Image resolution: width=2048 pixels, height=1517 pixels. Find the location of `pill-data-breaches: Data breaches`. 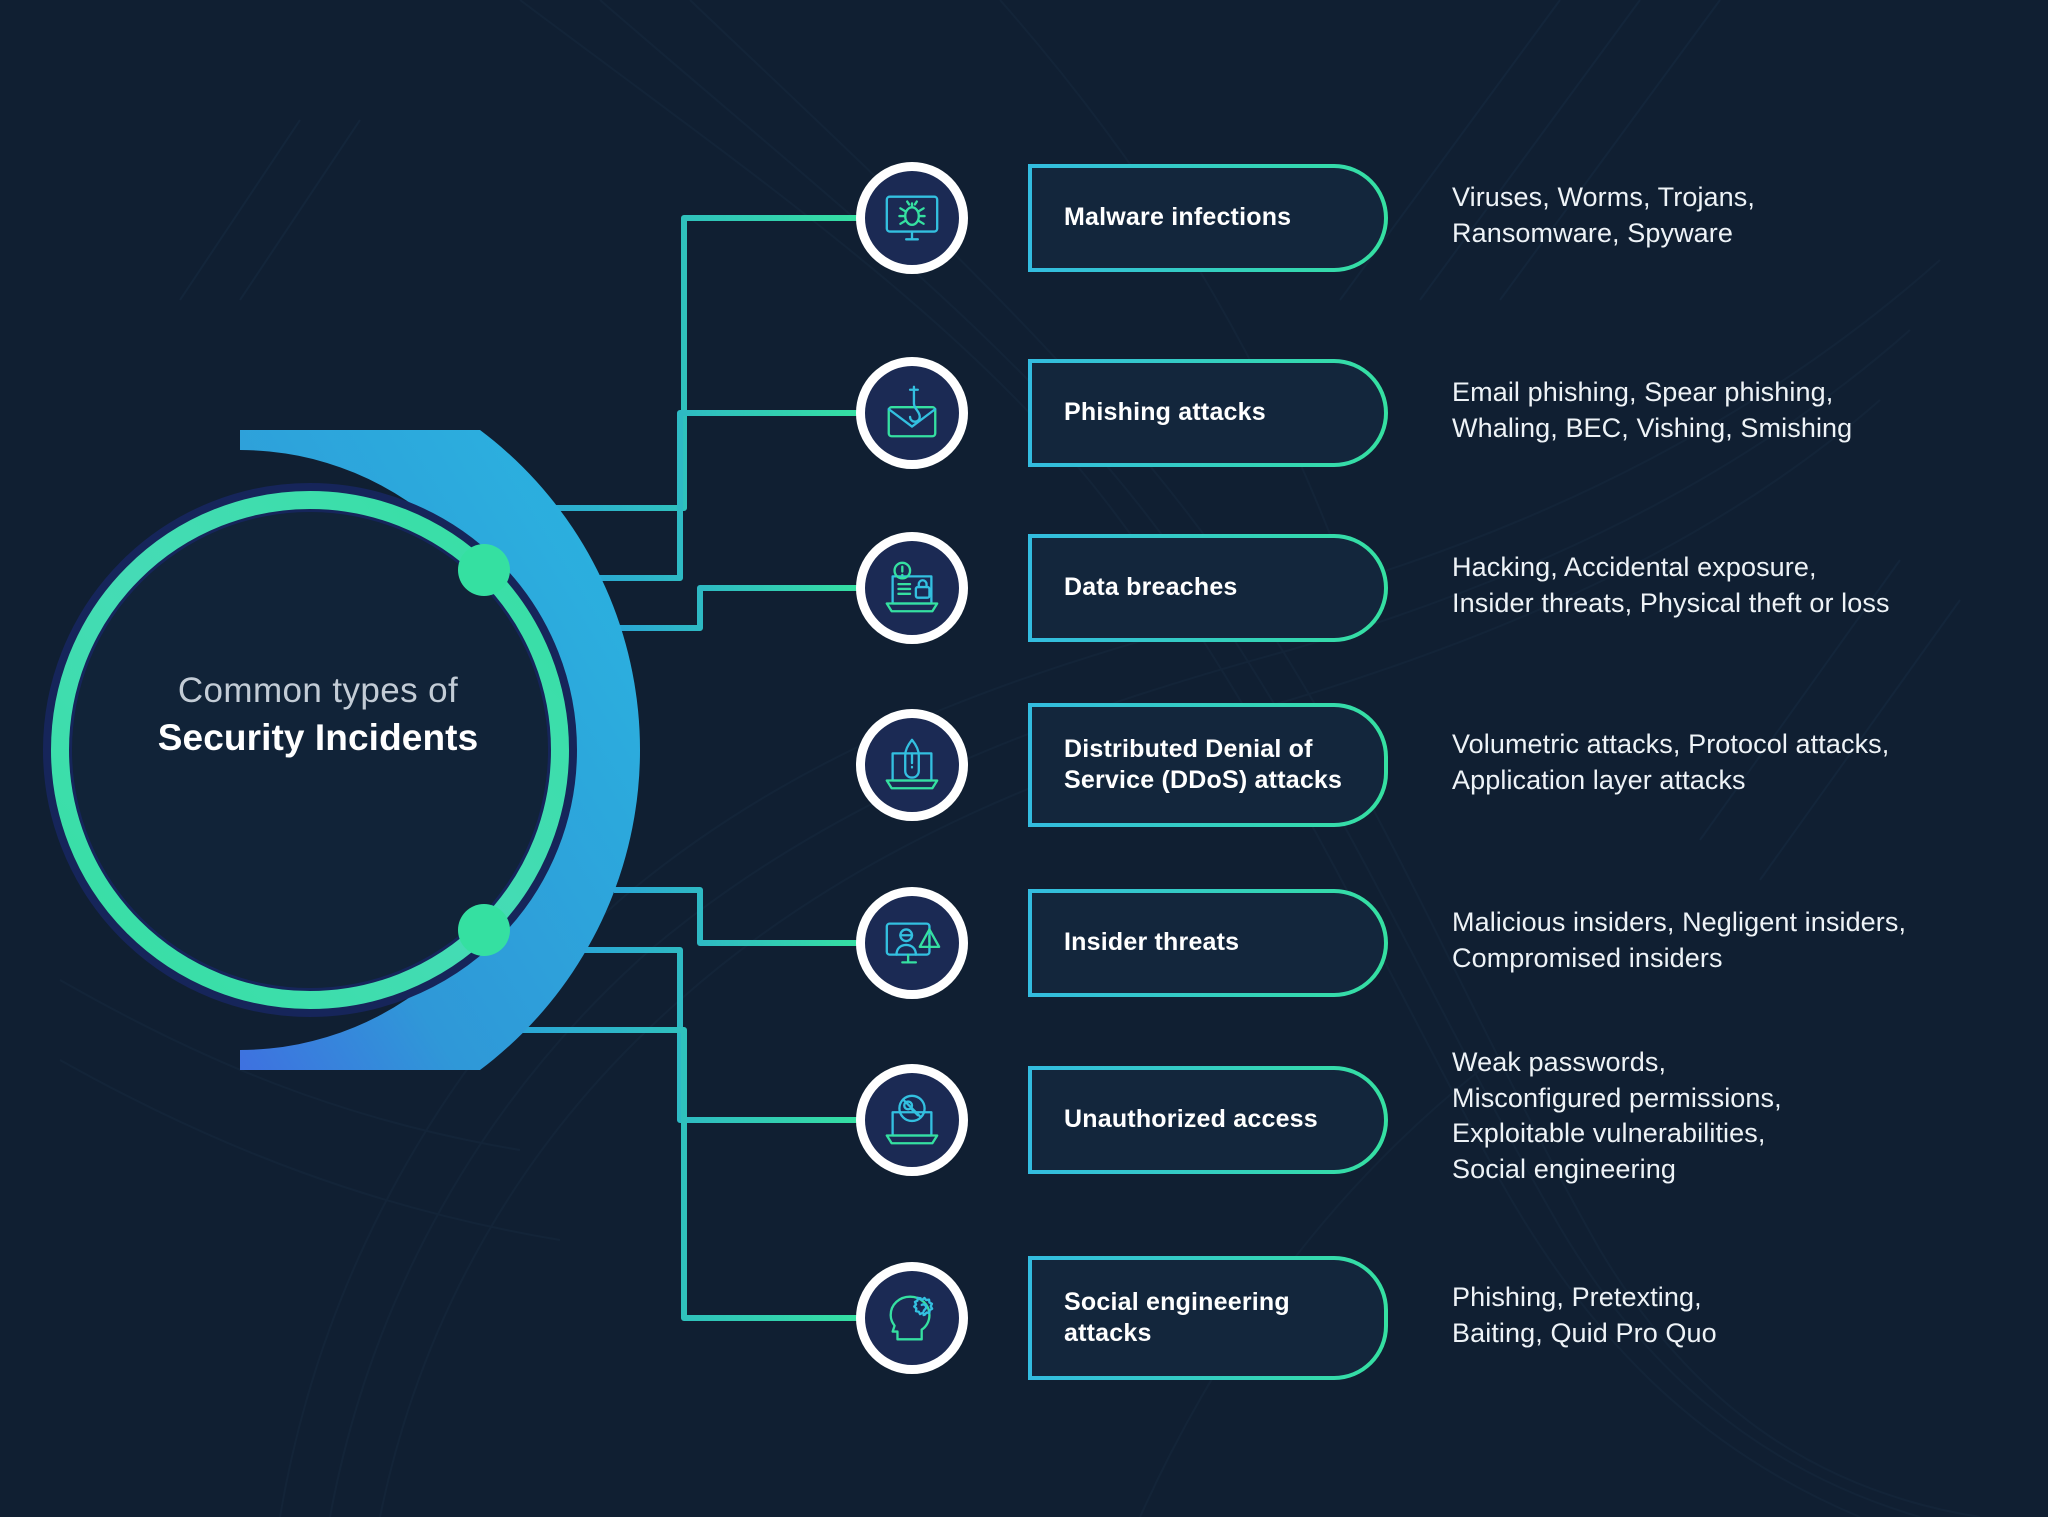

pill-data-breaches: Data breaches is located at coordinates (1208, 588).